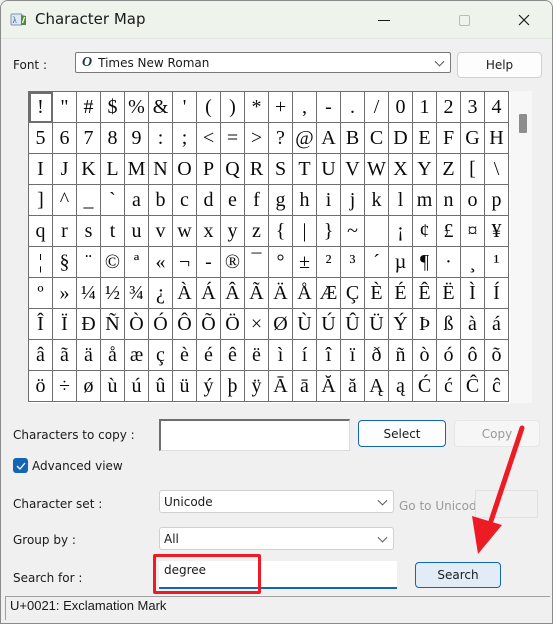 This screenshot has height=624, width=553. Describe the element at coordinates (185, 200) in the screenshot. I see `character-cell: c` at that location.